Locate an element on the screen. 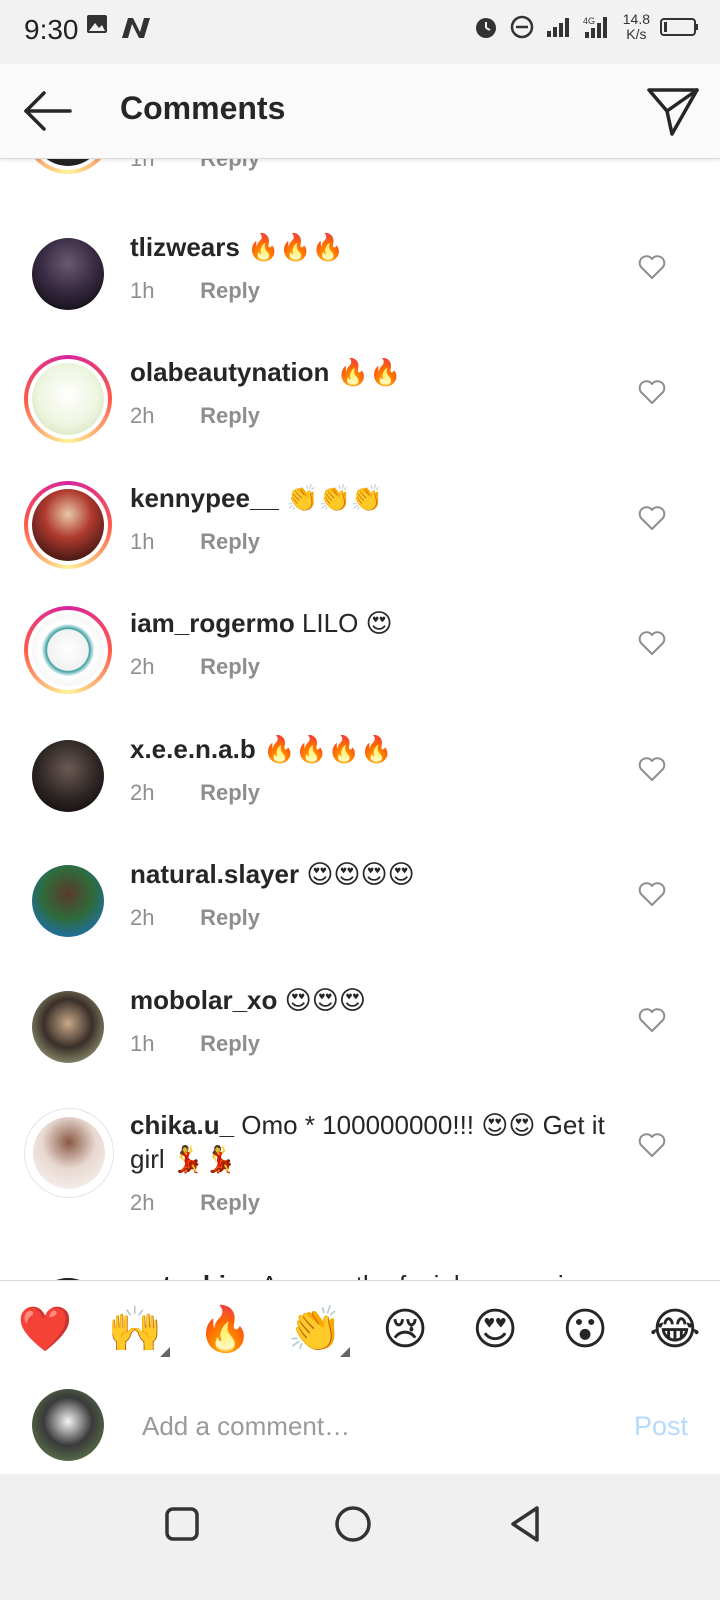 The width and height of the screenshot is (720, 1600). emoji-clap-button: 👏 is located at coordinates (315, 1330).